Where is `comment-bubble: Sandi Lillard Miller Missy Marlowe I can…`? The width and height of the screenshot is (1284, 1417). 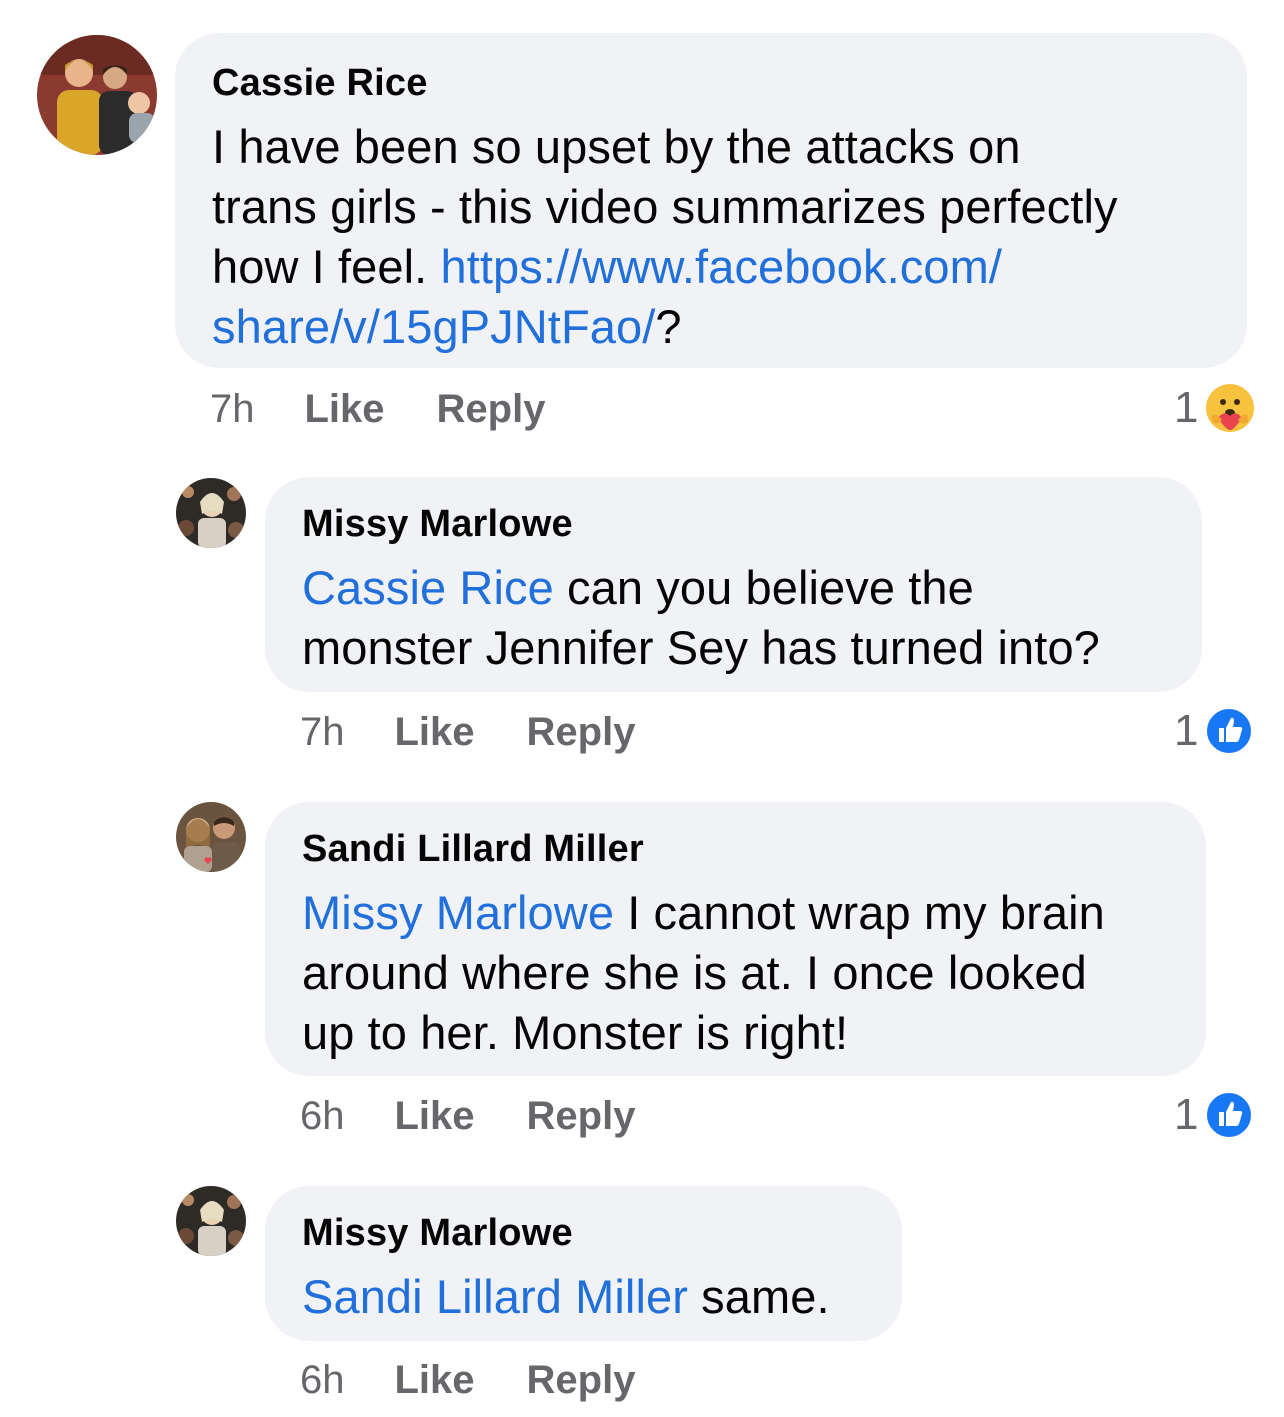
comment-bubble: Sandi Lillard Miller Missy Marlowe I can… is located at coordinates (735, 939).